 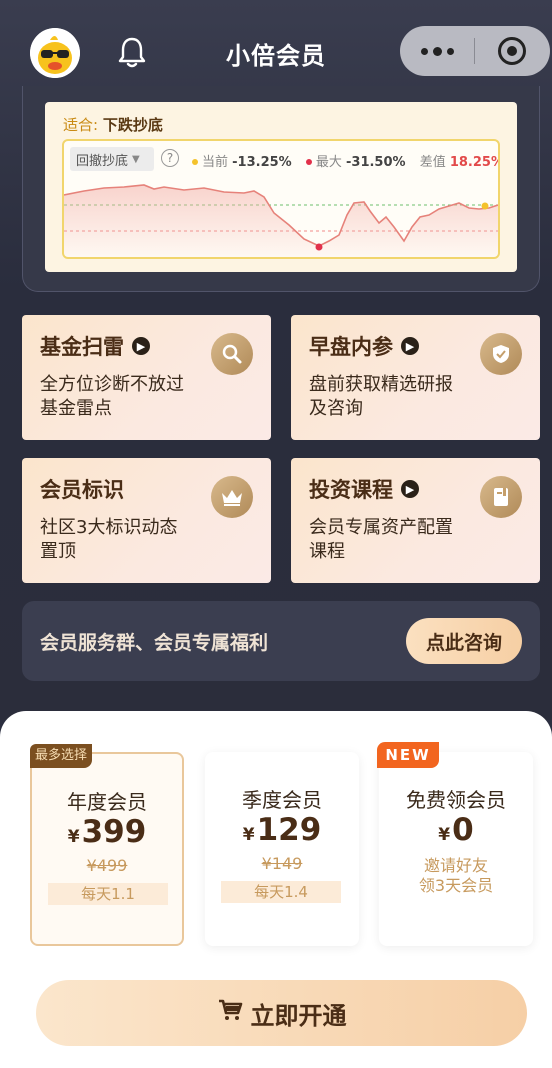 What do you see at coordinates (282, 800) in the screenshot?
I see `plan-name: 季度会员` at bounding box center [282, 800].